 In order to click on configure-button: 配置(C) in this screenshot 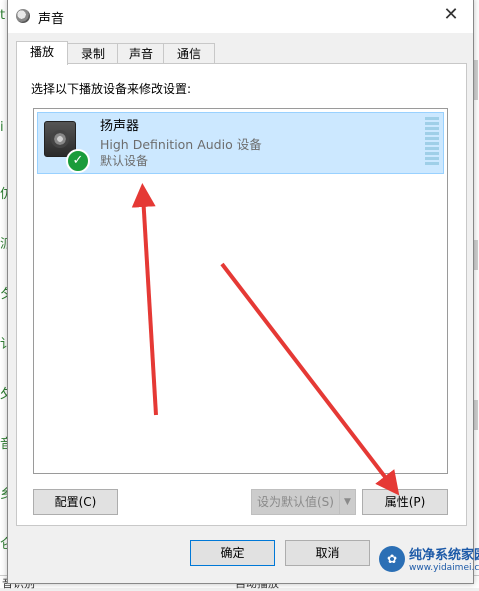, I will do `click(75, 502)`.